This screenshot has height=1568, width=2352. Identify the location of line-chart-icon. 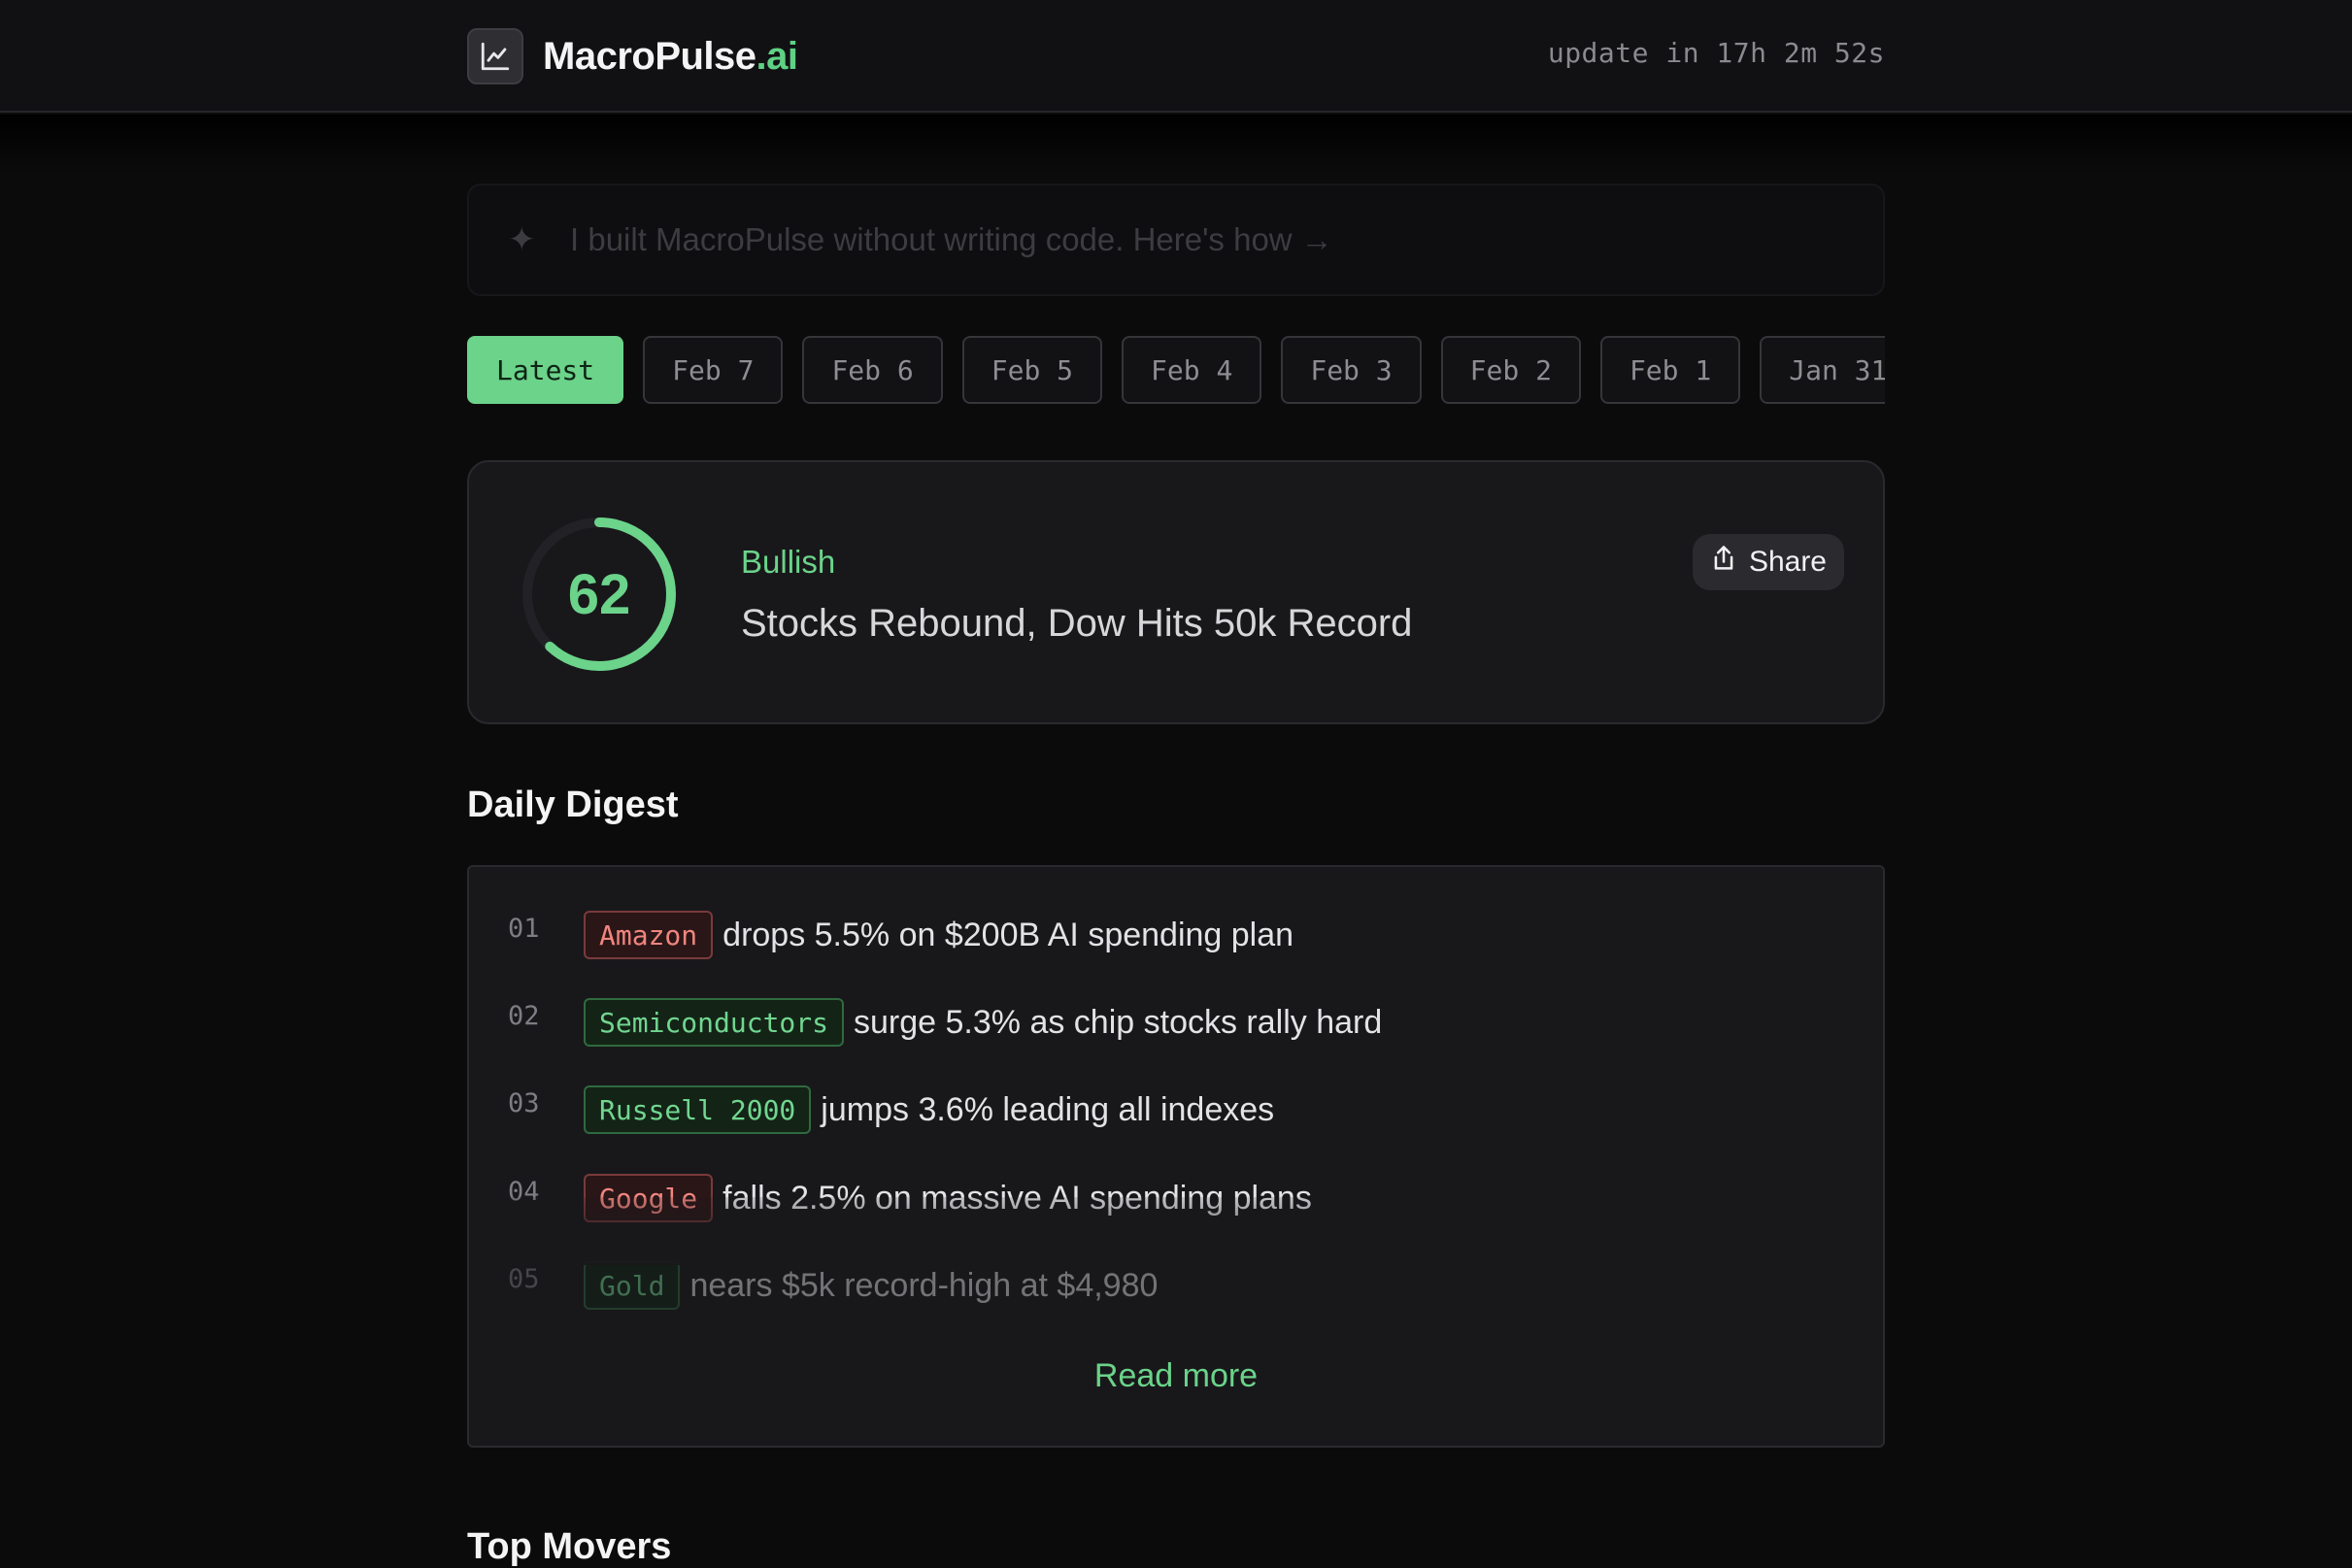
(495, 56).